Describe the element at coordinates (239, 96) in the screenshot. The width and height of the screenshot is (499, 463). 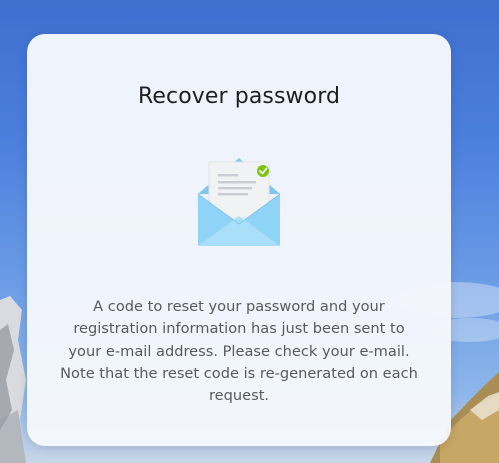
I see `dialog-title: Recover password` at that location.